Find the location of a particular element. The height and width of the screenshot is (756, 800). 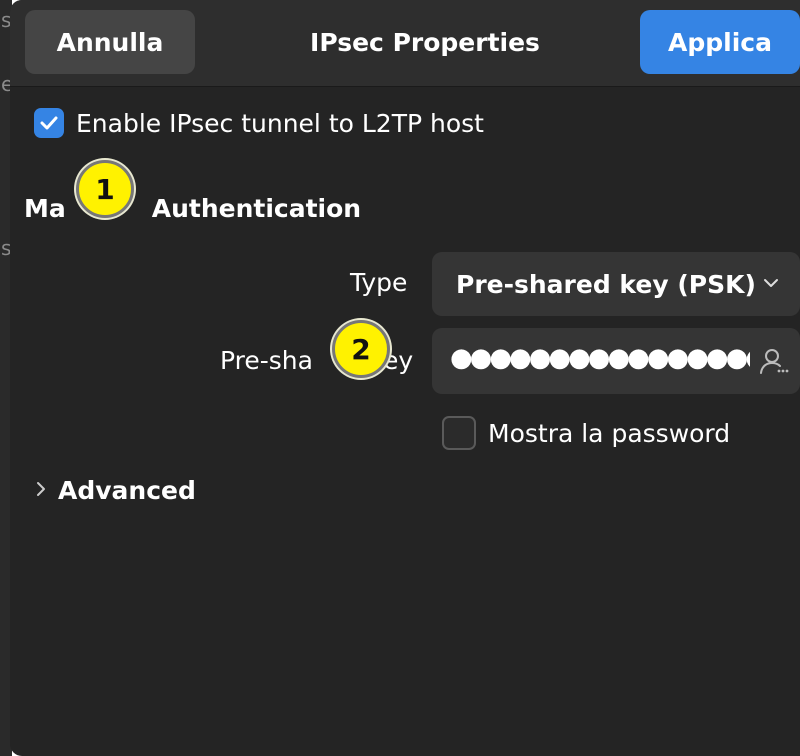

enable-ipsec-checkbox is located at coordinates (49, 123).